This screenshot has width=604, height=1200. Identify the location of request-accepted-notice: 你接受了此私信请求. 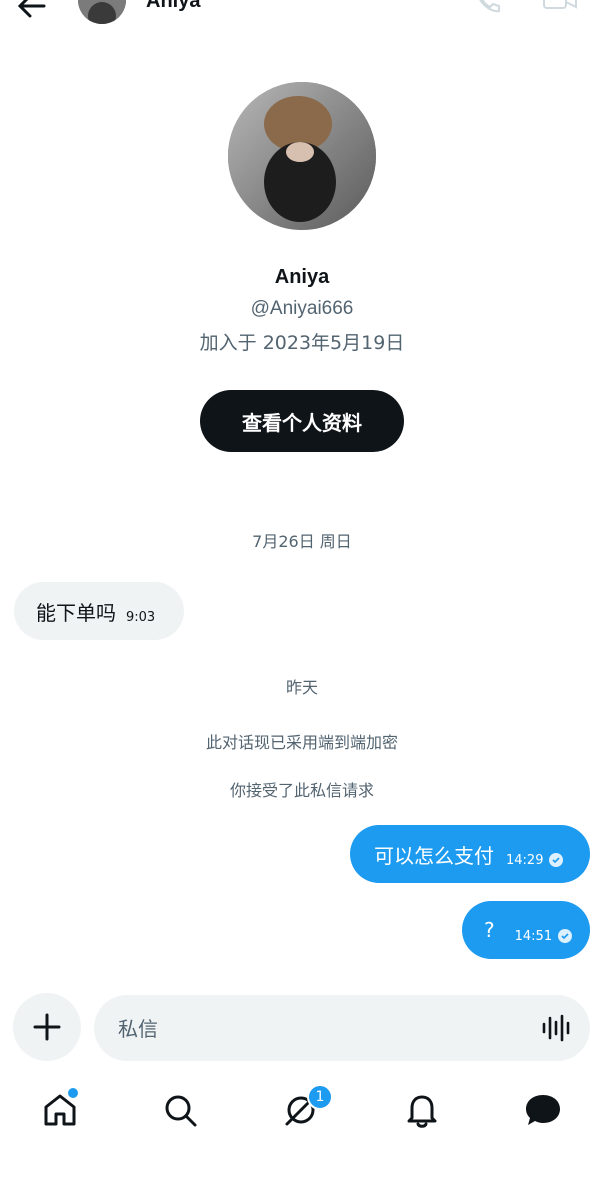
(301, 790).